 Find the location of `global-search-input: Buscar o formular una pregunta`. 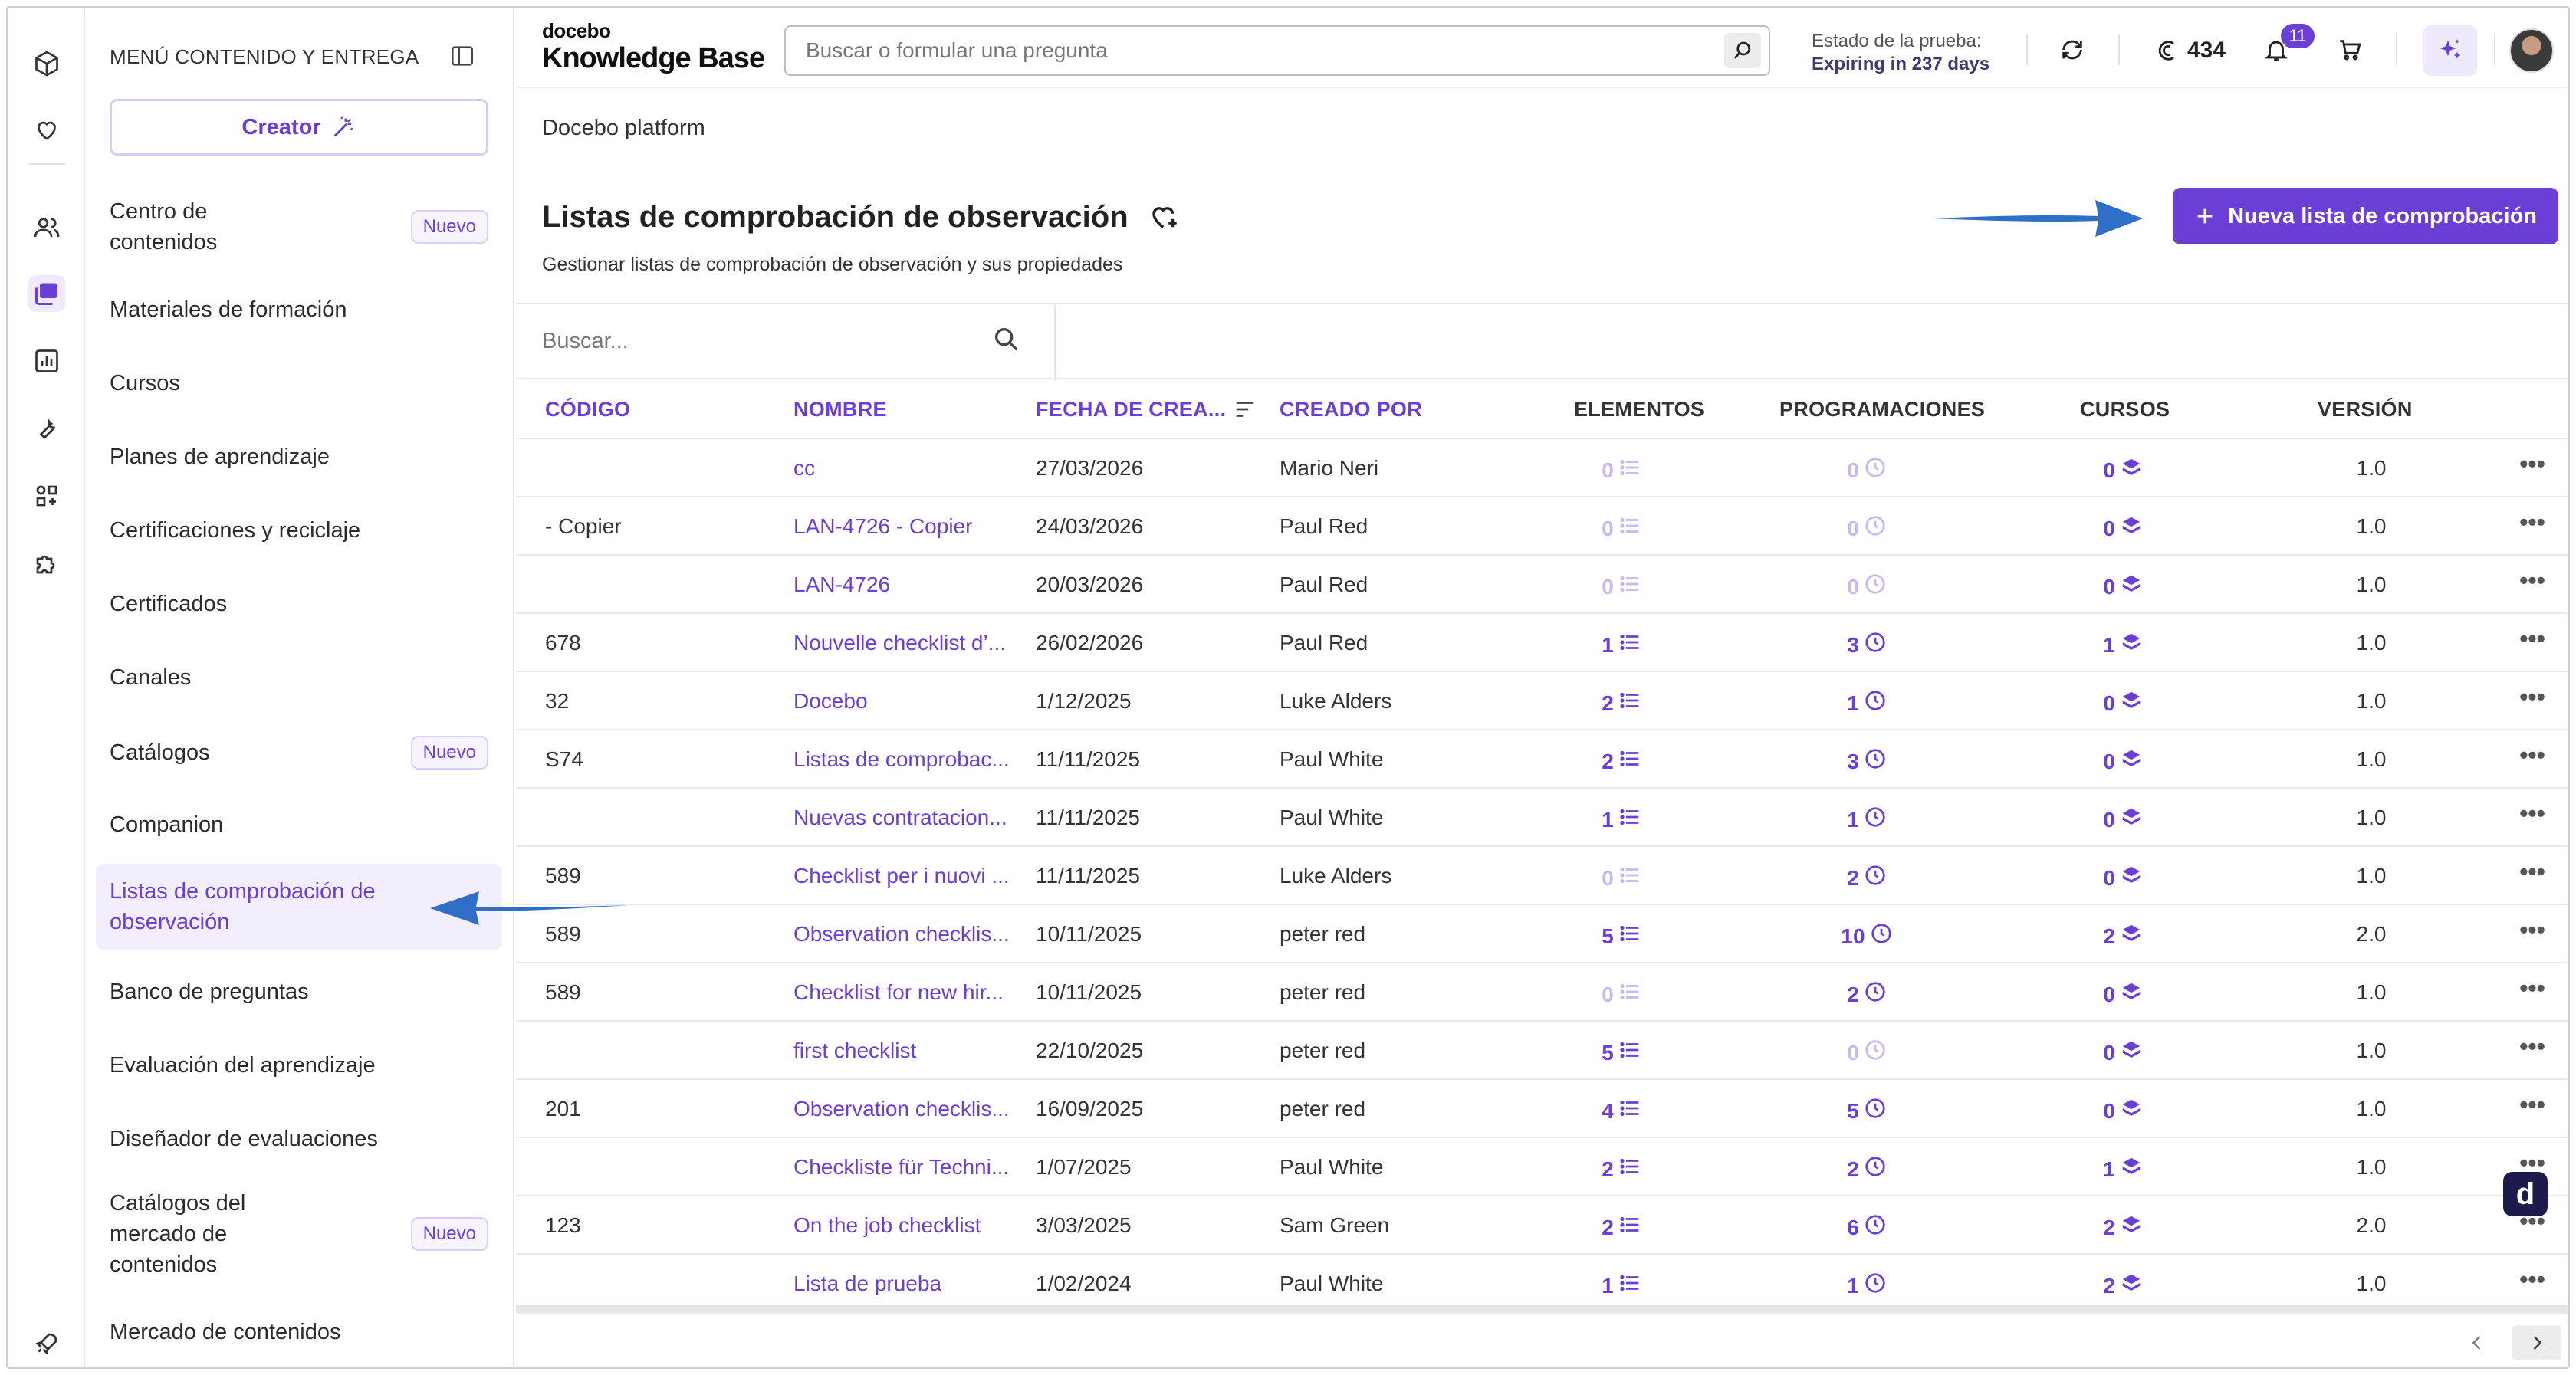

global-search-input: Buscar o formular una pregunta is located at coordinates (1277, 51).